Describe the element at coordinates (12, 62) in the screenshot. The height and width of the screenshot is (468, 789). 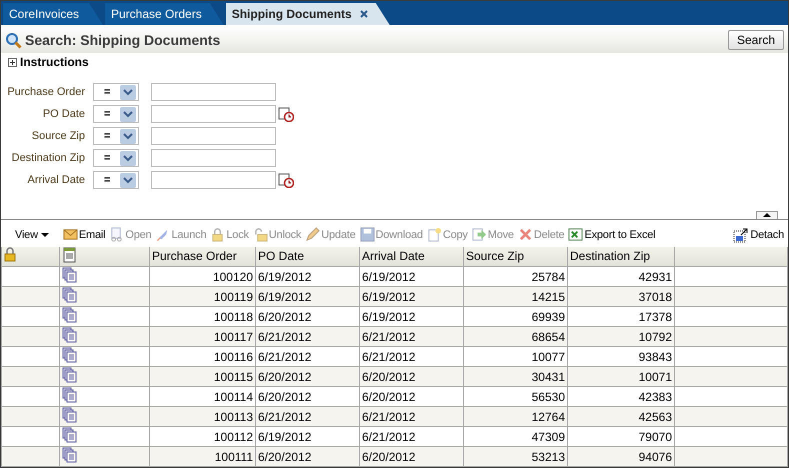
I see `expand-icon` at that location.